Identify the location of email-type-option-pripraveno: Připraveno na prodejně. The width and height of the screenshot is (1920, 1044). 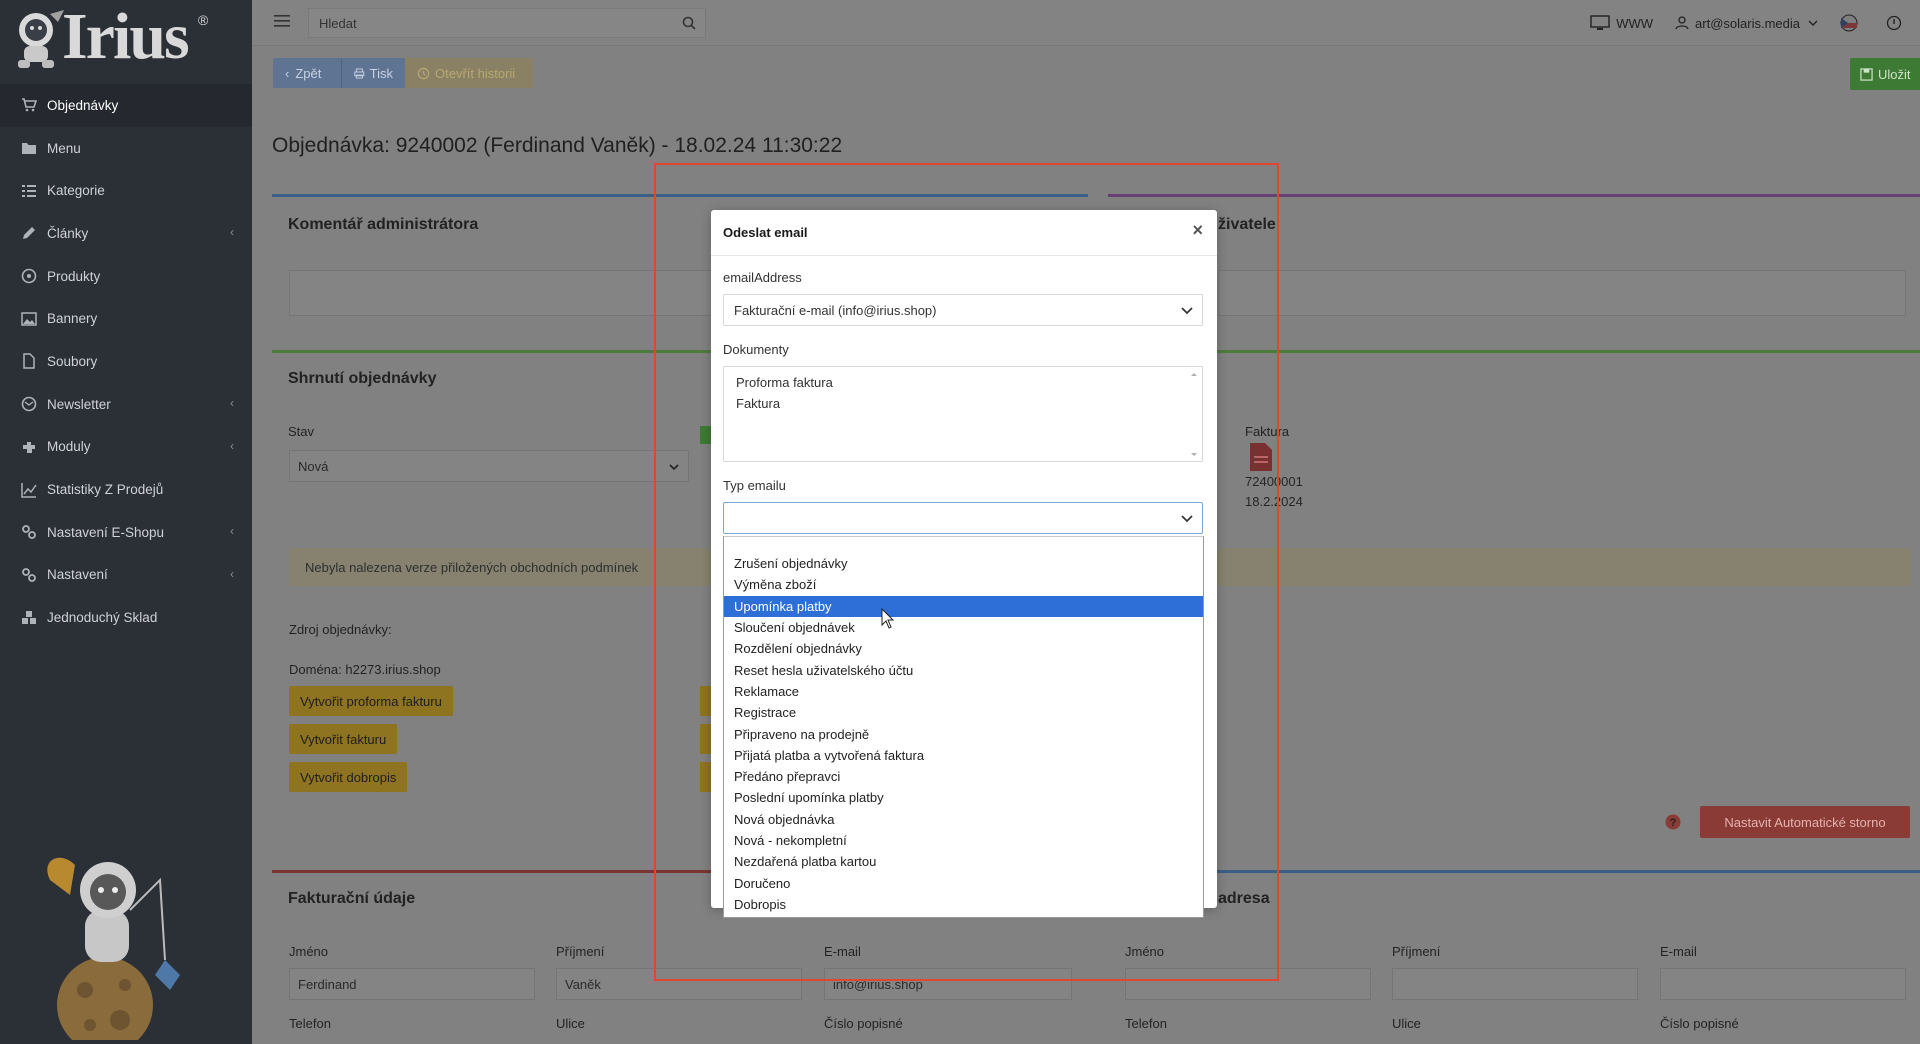
(963, 733).